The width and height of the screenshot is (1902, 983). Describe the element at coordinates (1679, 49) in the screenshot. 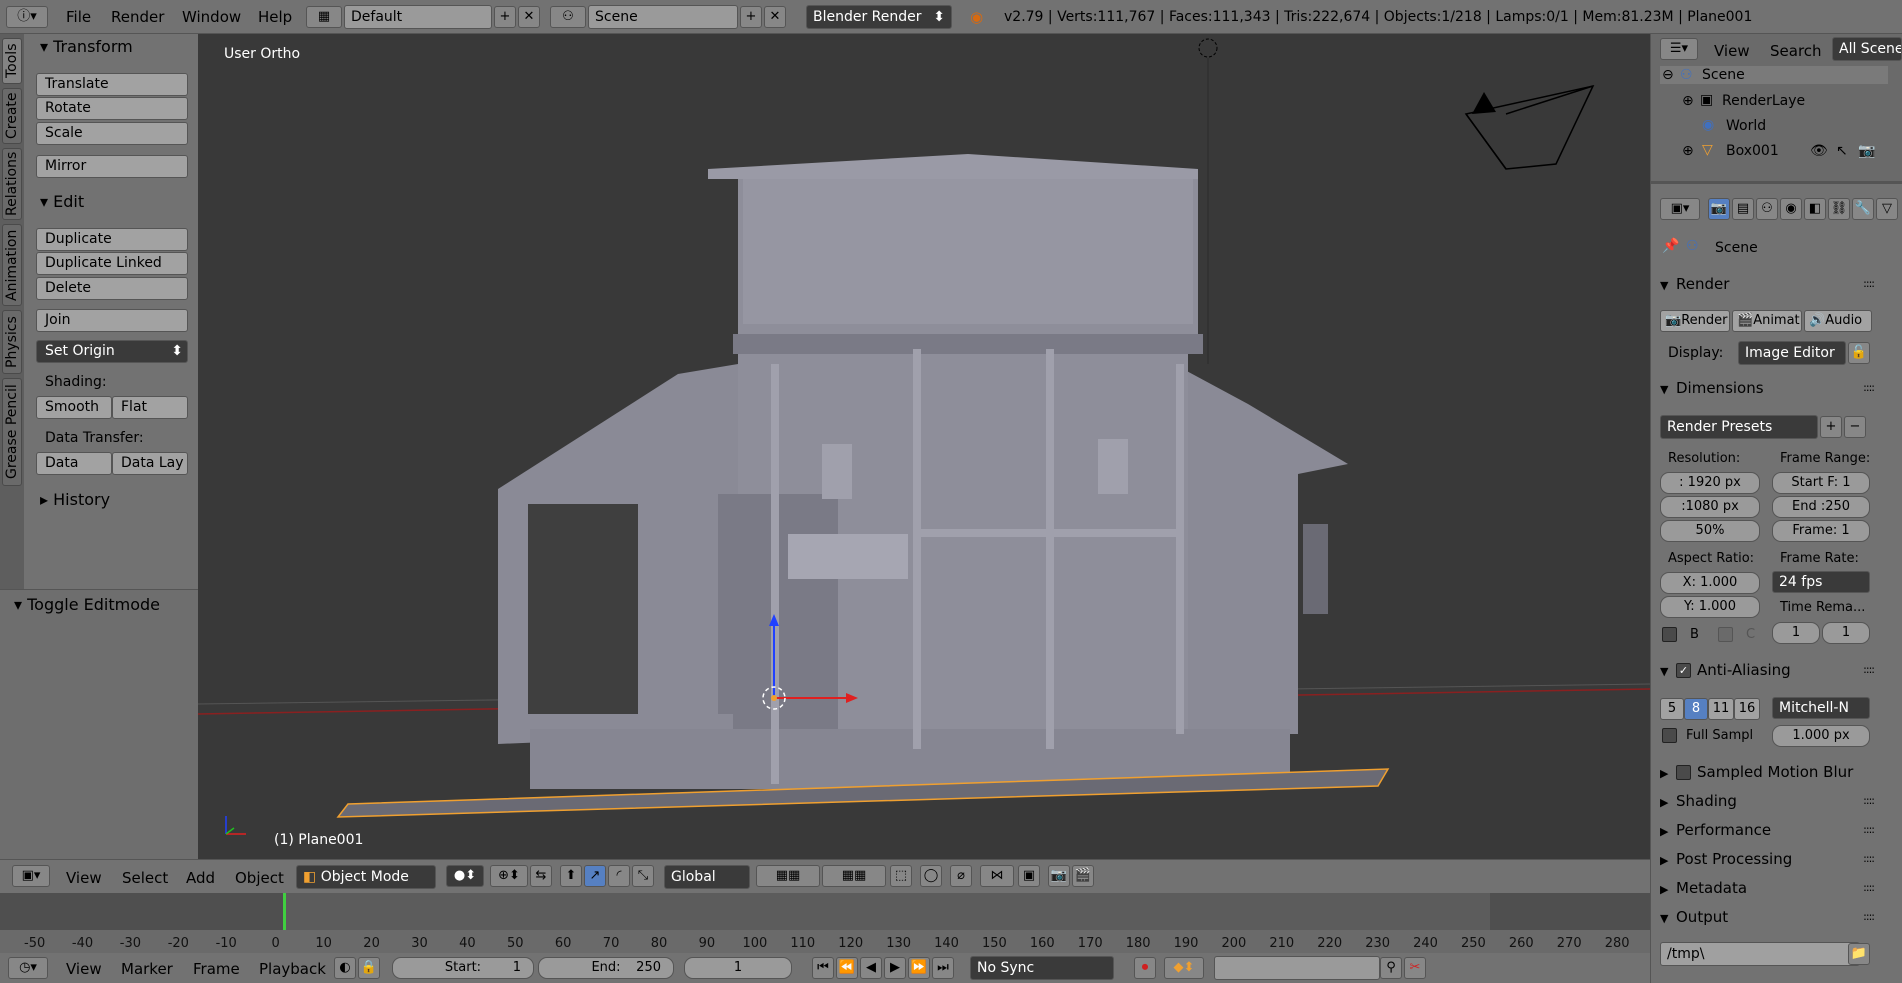

I see `outliner-editor-icon: ☰▾` at that location.